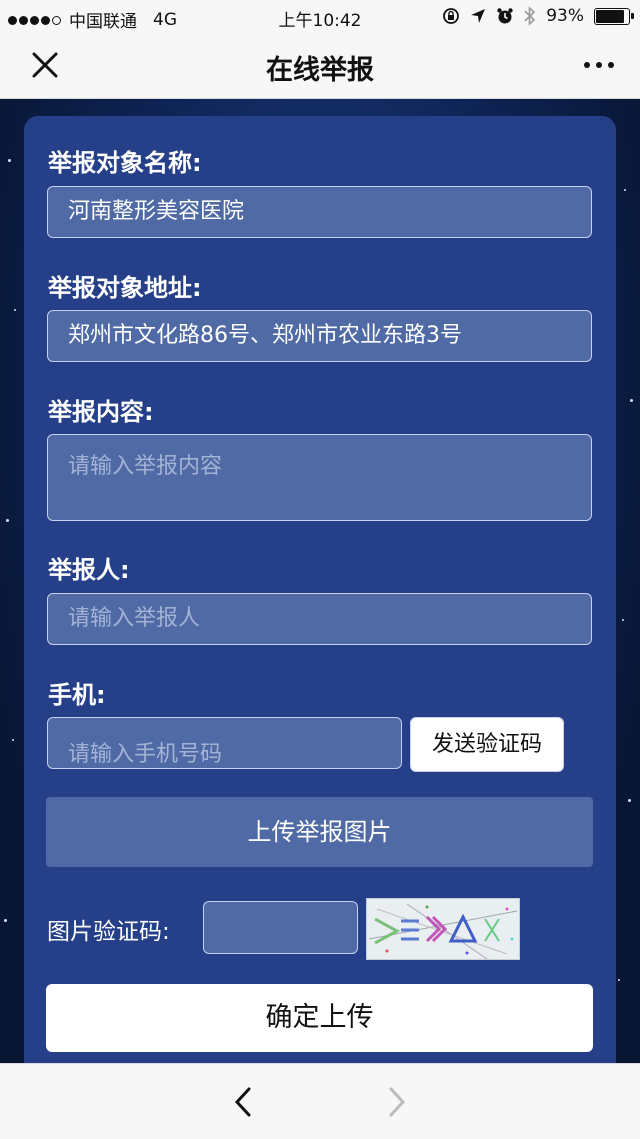 The height and width of the screenshot is (1139, 640). I want to click on rotation-lock-icon, so click(451, 16).